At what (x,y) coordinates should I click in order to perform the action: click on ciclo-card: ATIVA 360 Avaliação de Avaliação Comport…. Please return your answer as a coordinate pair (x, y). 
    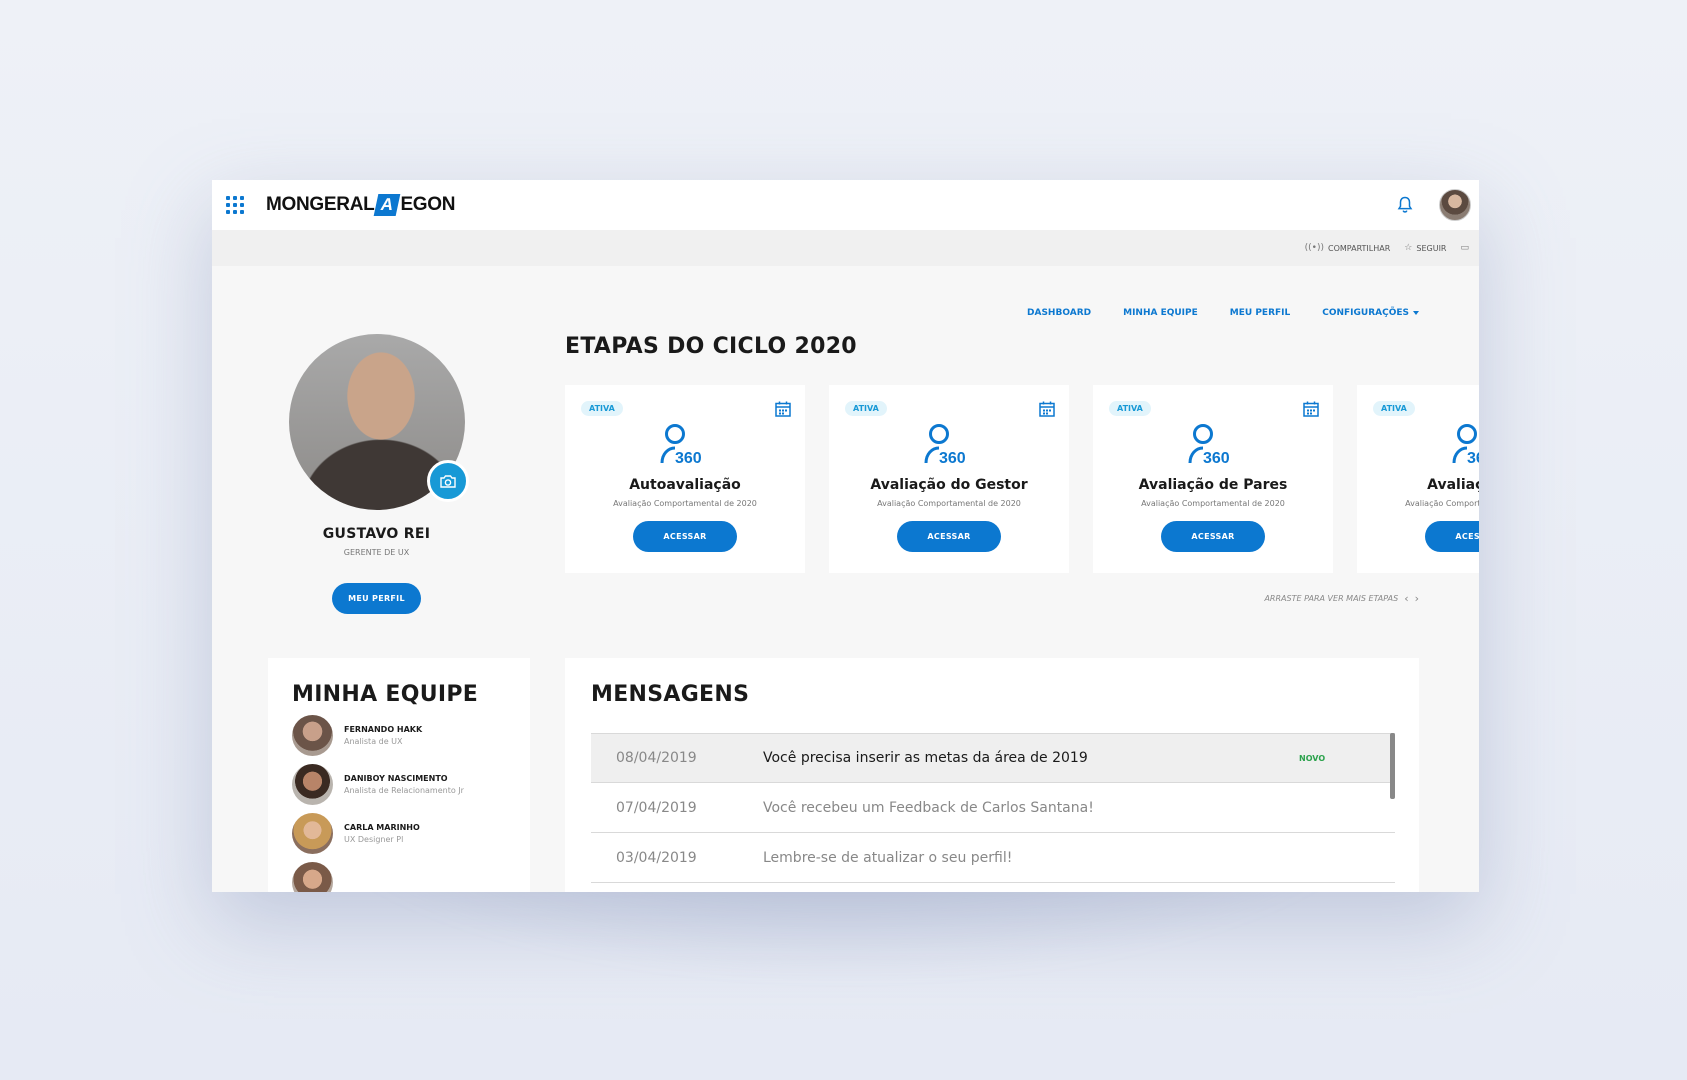
    Looking at the image, I should click on (1418, 479).